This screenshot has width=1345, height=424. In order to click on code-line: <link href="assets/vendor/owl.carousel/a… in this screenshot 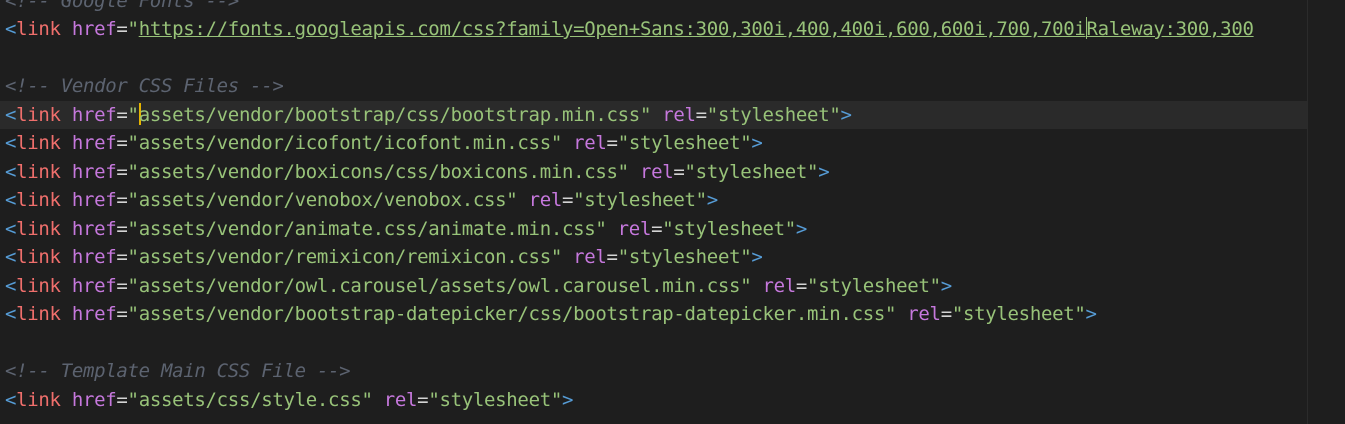, I will do `click(476, 286)`.